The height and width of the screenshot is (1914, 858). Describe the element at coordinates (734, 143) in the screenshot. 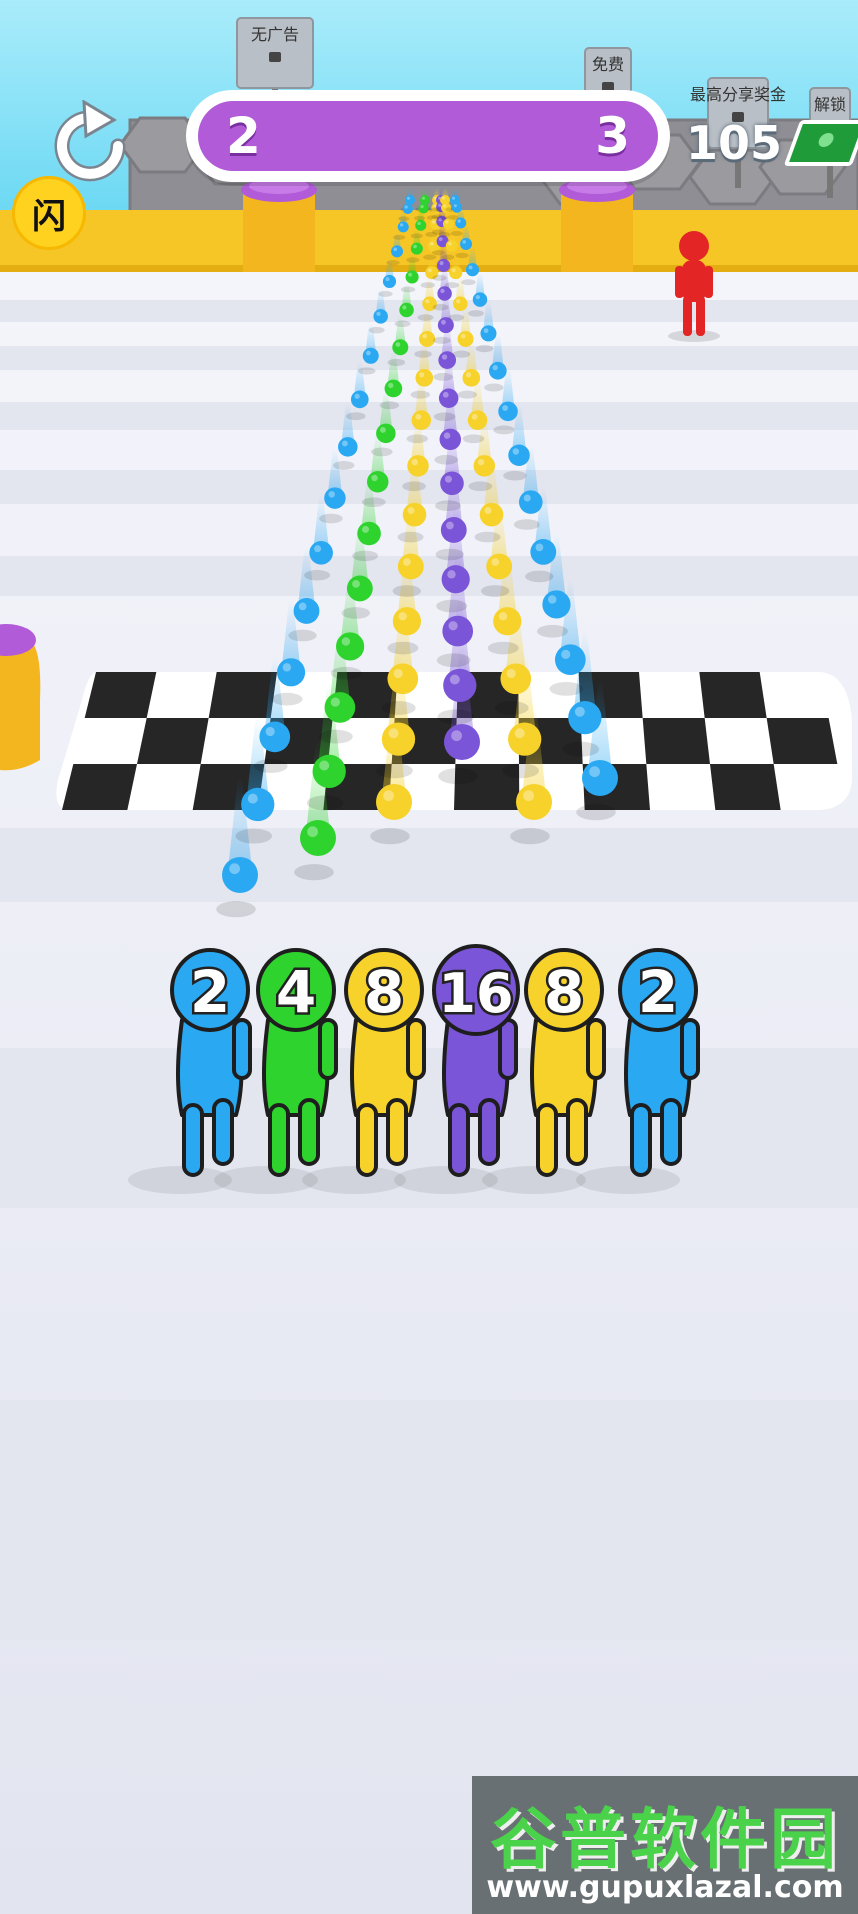

I see `cash-amount: 105` at that location.